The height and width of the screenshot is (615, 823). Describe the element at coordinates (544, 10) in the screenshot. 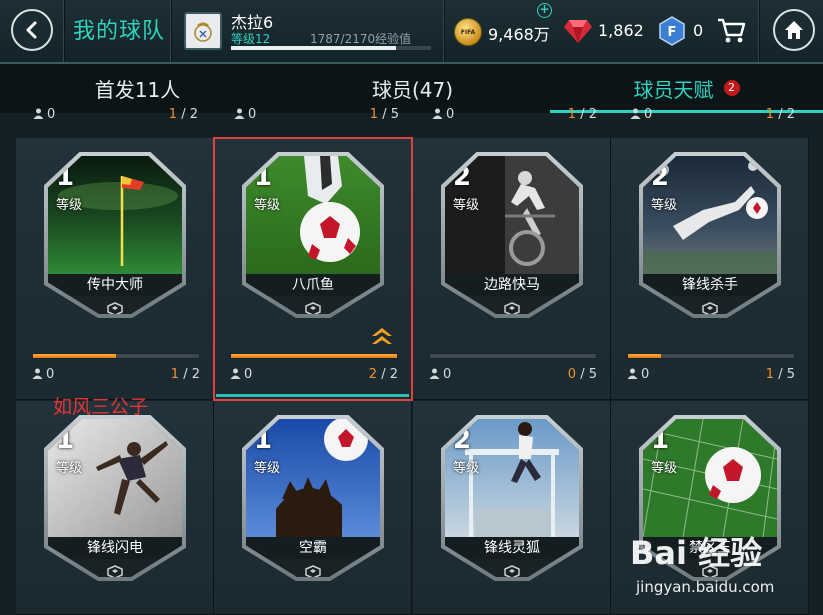

I see `add-currency-plus-icon: +` at that location.